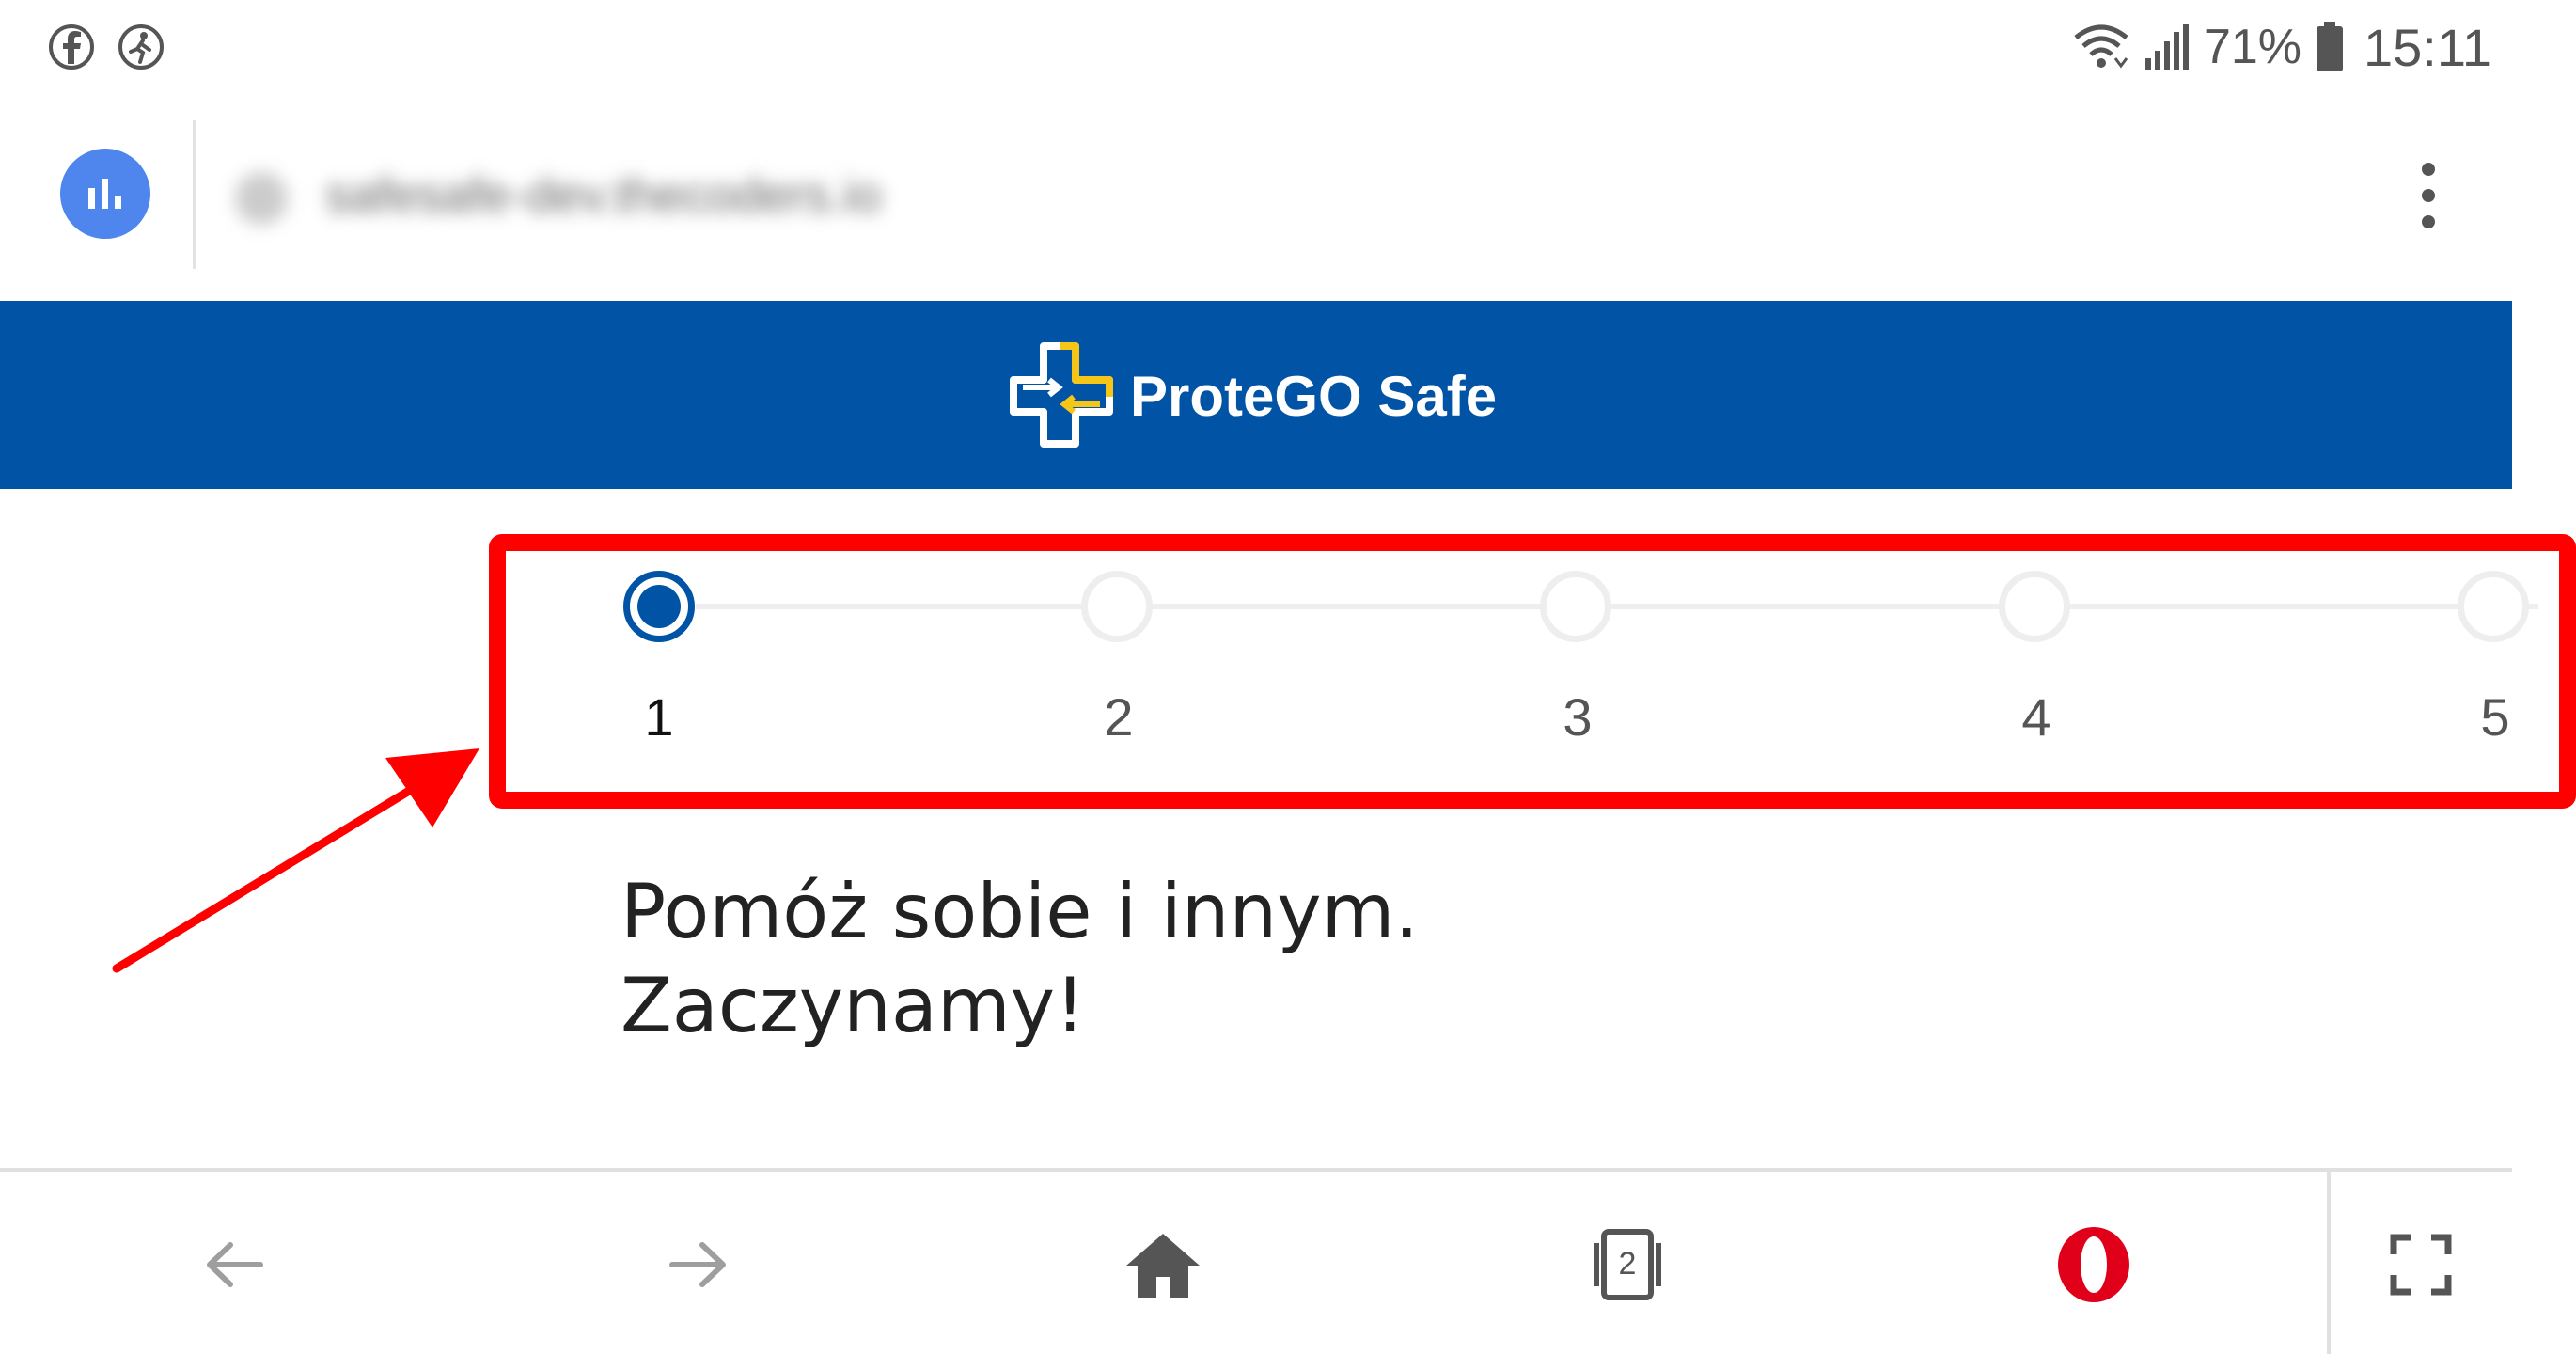 The height and width of the screenshot is (1354, 2576). I want to click on protego-cross-logo, so click(1061, 395).